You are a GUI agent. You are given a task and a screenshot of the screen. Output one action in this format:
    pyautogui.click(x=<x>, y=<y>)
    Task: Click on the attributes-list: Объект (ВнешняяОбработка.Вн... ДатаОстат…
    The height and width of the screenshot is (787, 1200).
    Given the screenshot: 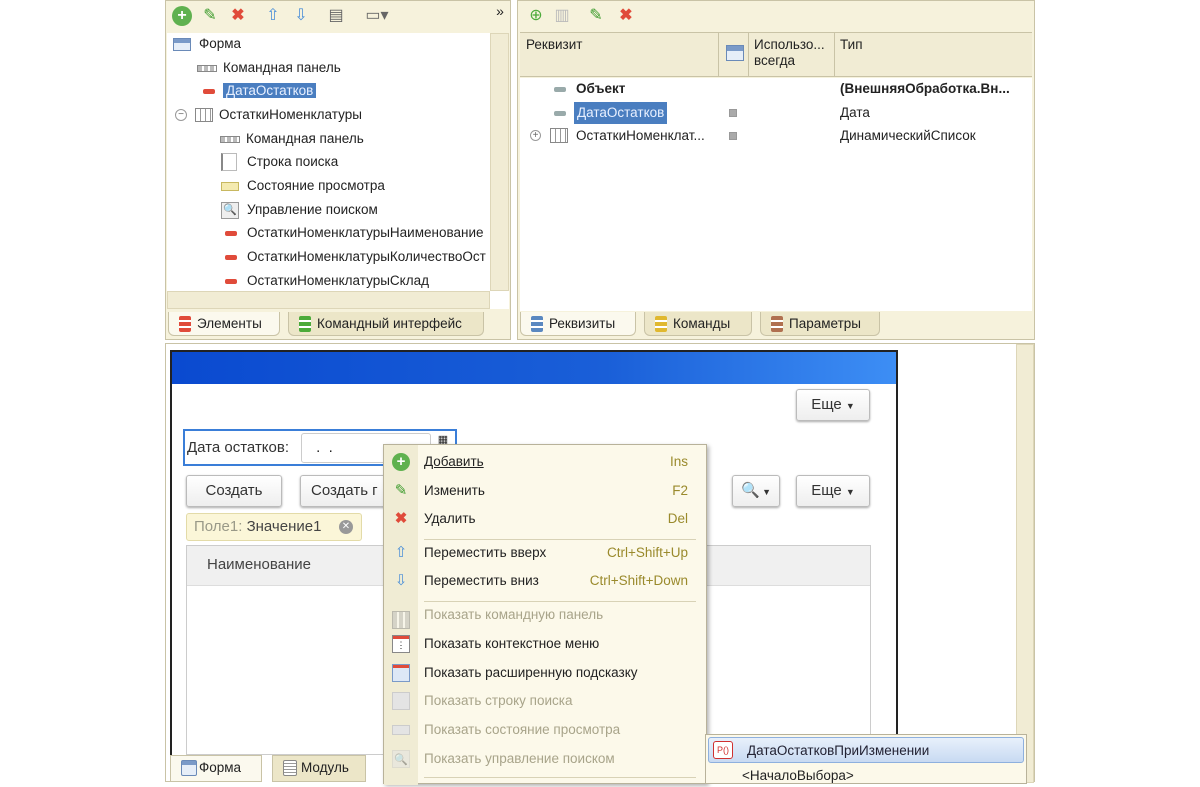 What is the action you would take?
    pyautogui.click(x=776, y=194)
    